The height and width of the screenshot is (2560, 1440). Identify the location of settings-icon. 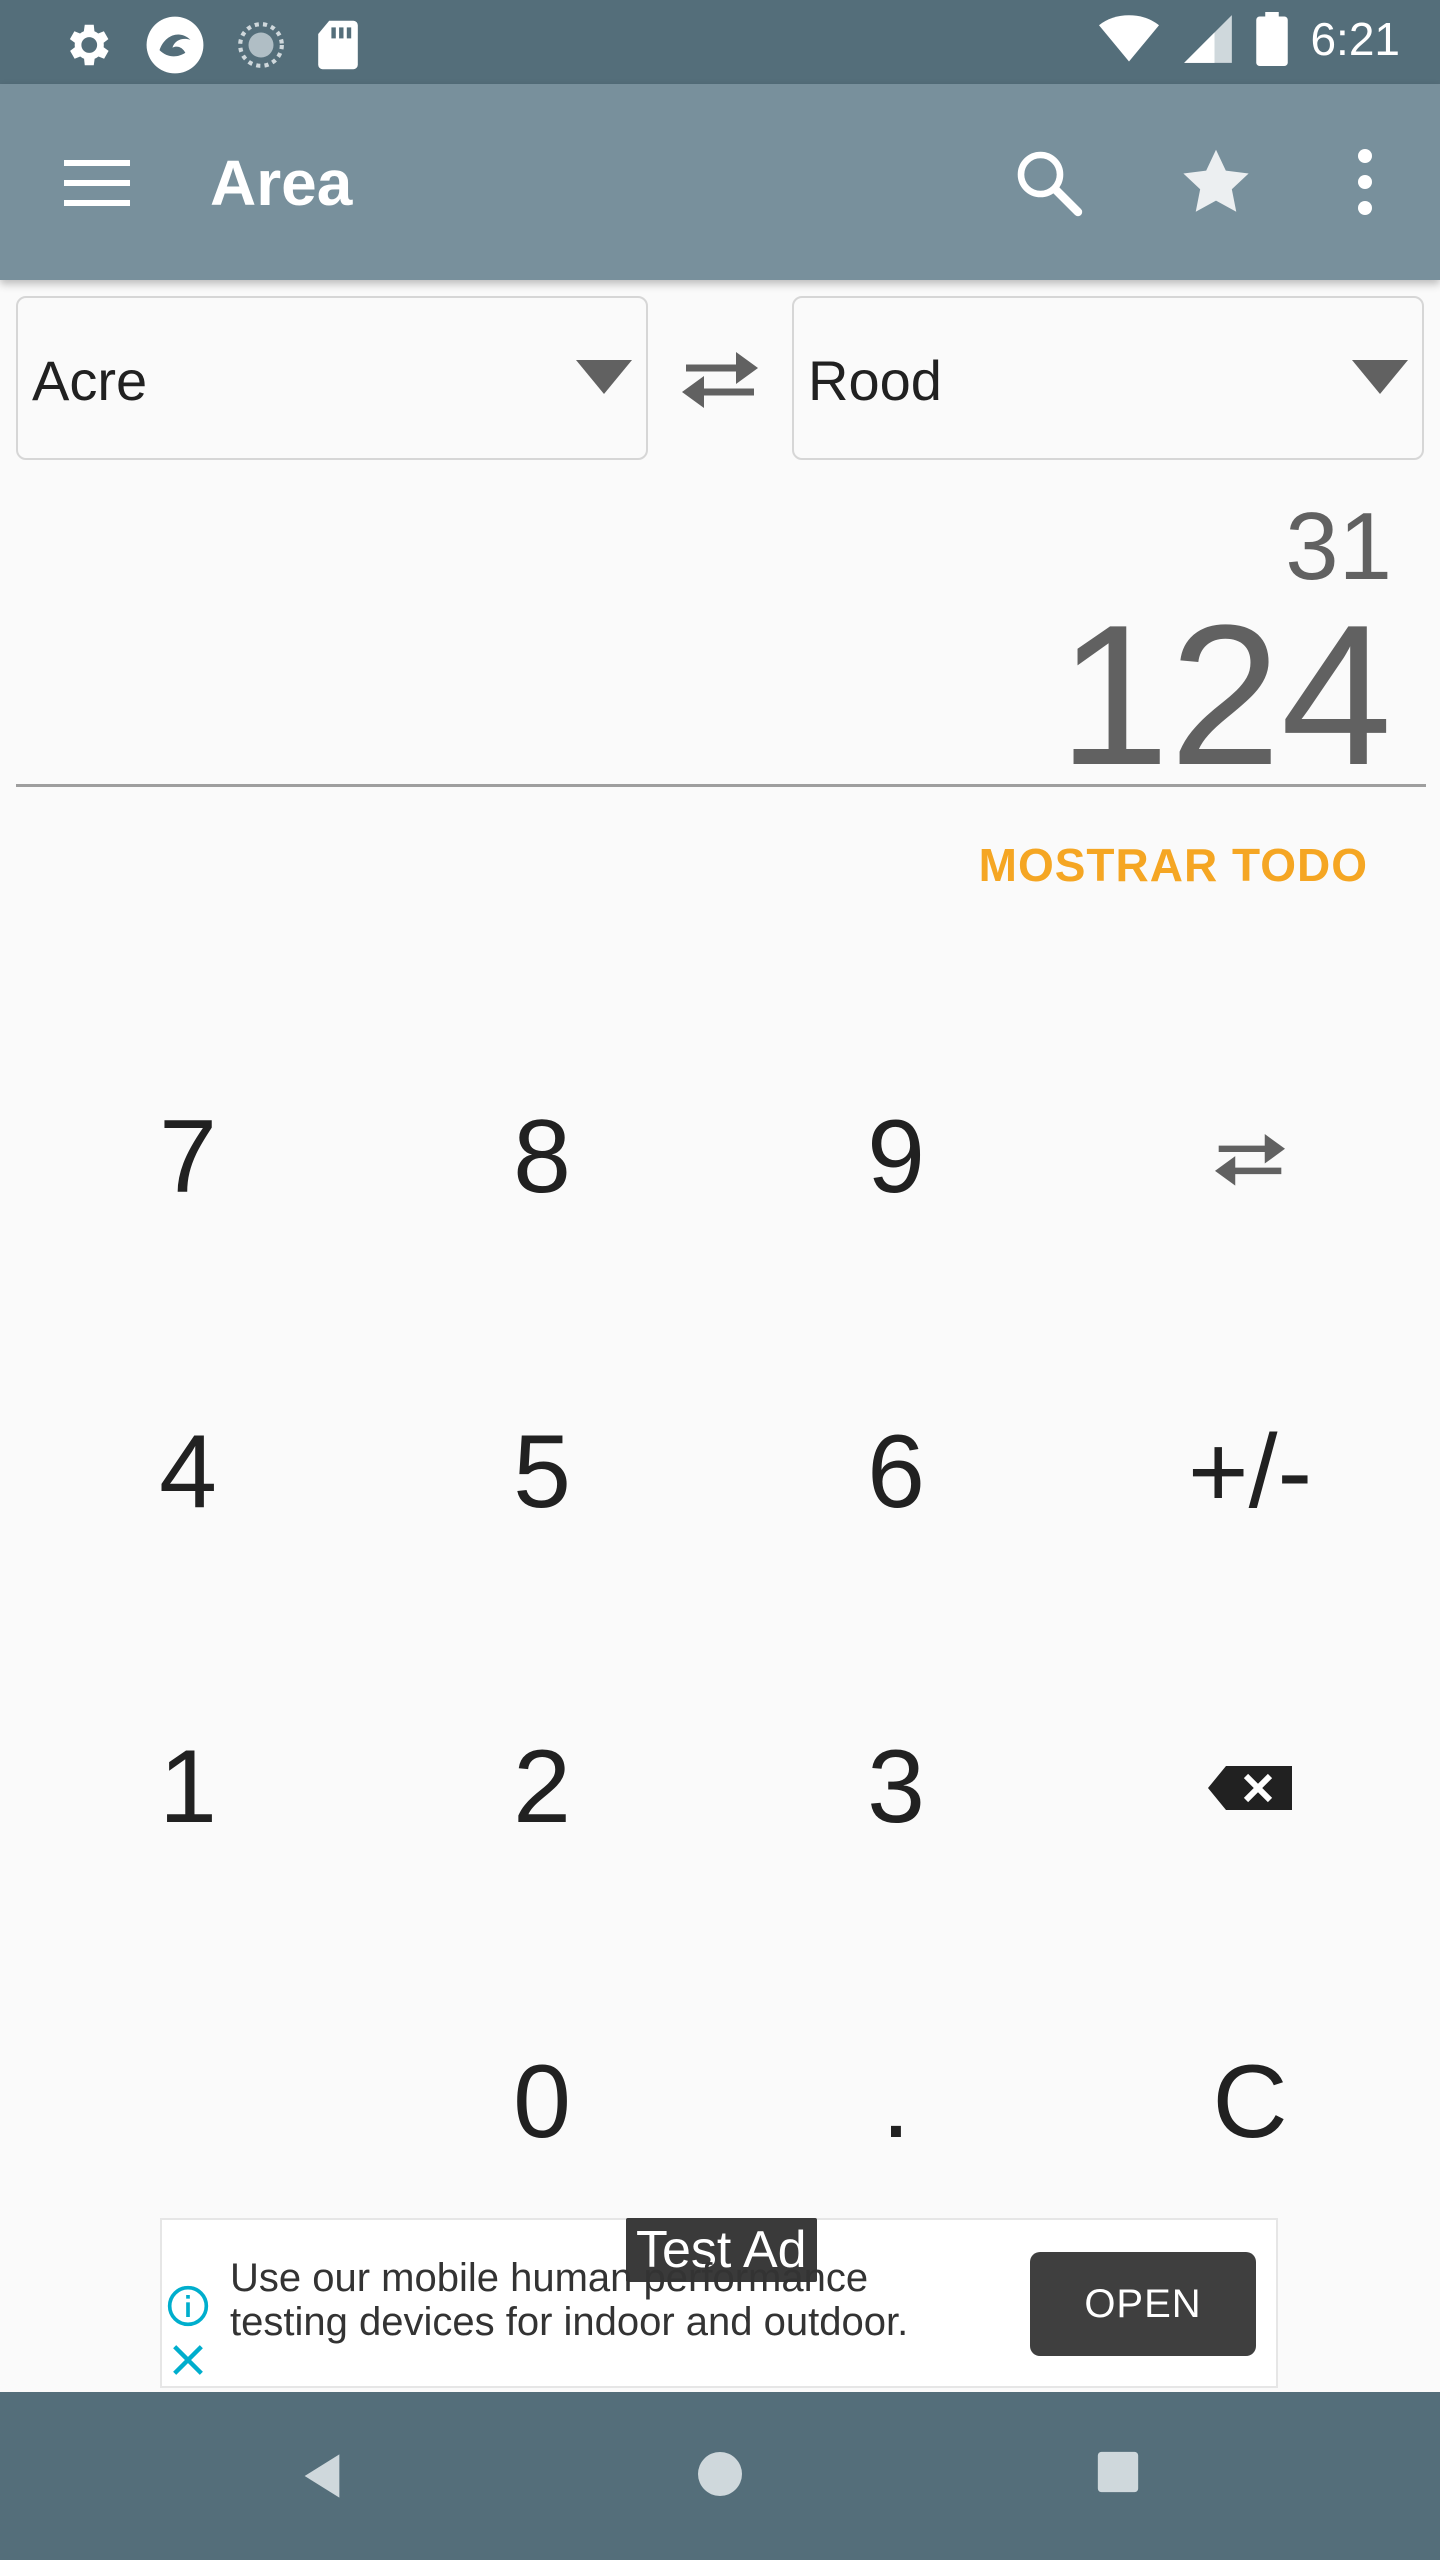
(89, 45).